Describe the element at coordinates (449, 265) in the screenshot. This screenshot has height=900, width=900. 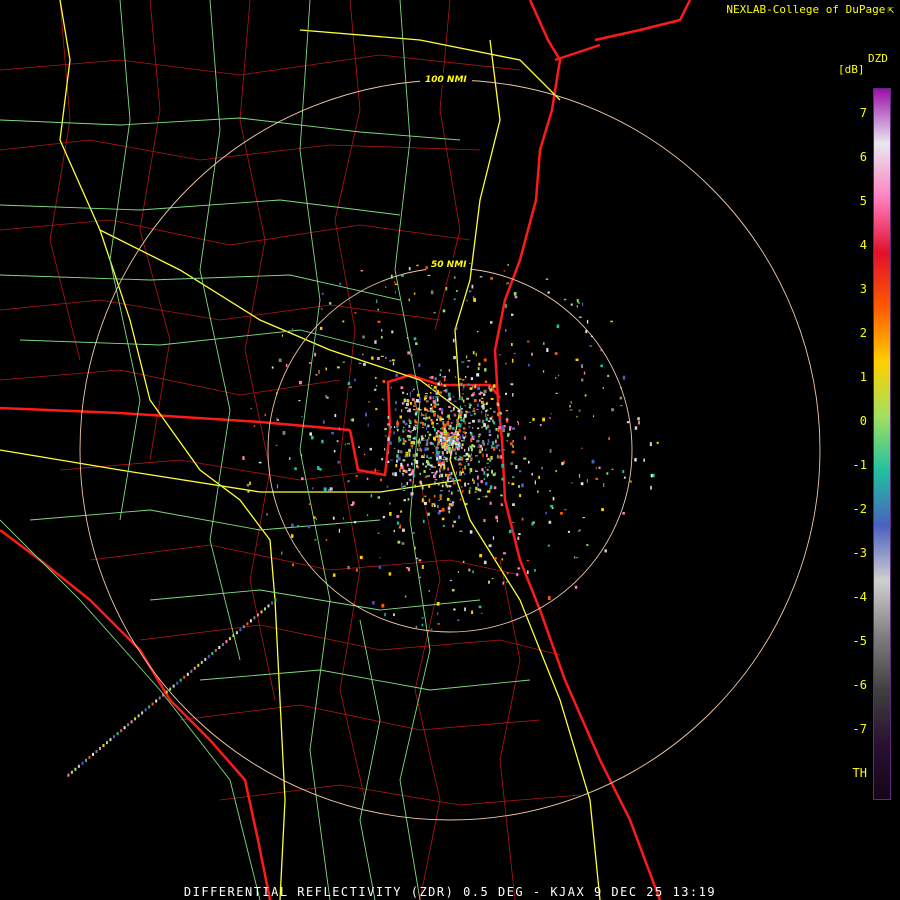
I see `range-label-50: 50 NMI` at that location.